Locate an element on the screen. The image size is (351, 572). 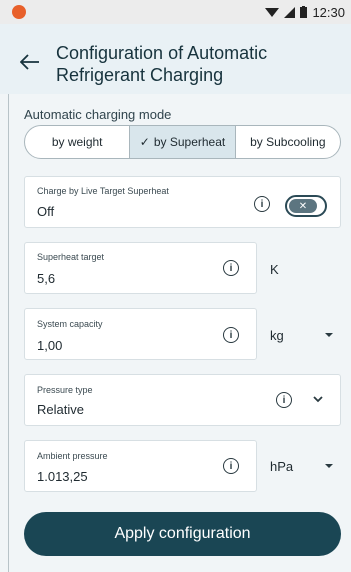
pressure-unit-select: hPa is located at coordinates (281, 466).